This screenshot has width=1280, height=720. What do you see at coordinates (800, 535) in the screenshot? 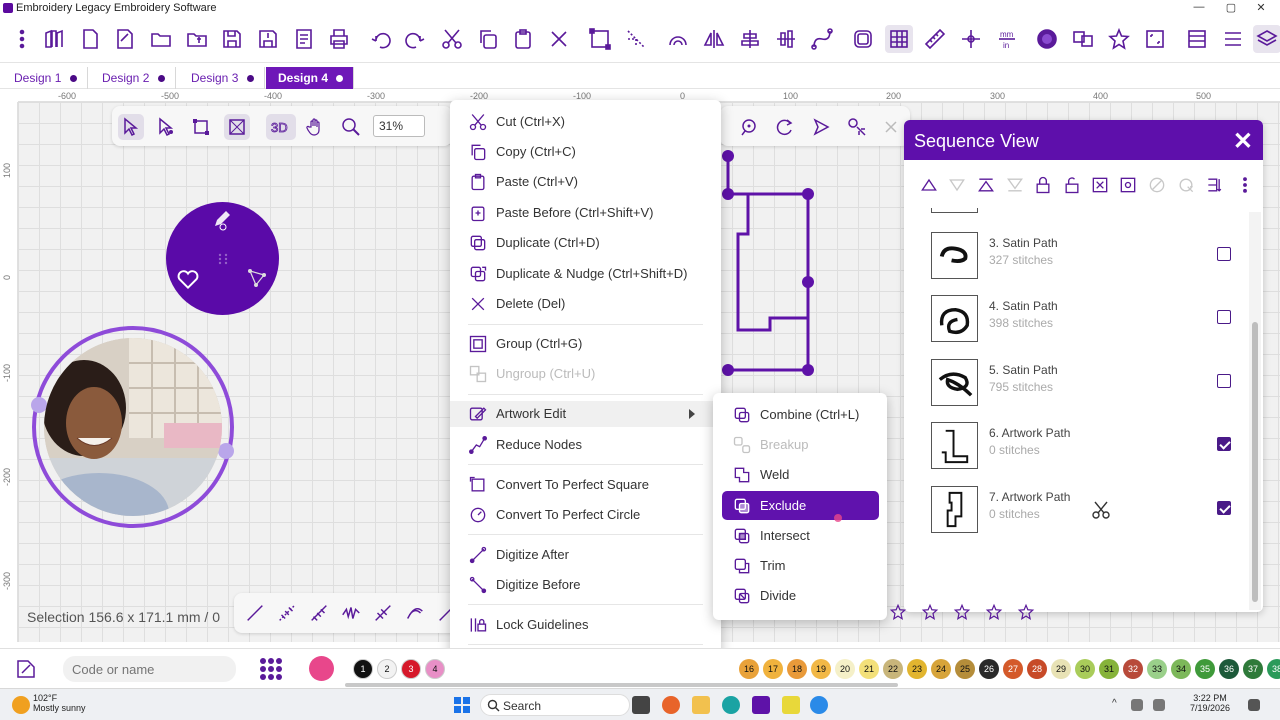
I see `submenu-item-intersect: Intersect` at bounding box center [800, 535].